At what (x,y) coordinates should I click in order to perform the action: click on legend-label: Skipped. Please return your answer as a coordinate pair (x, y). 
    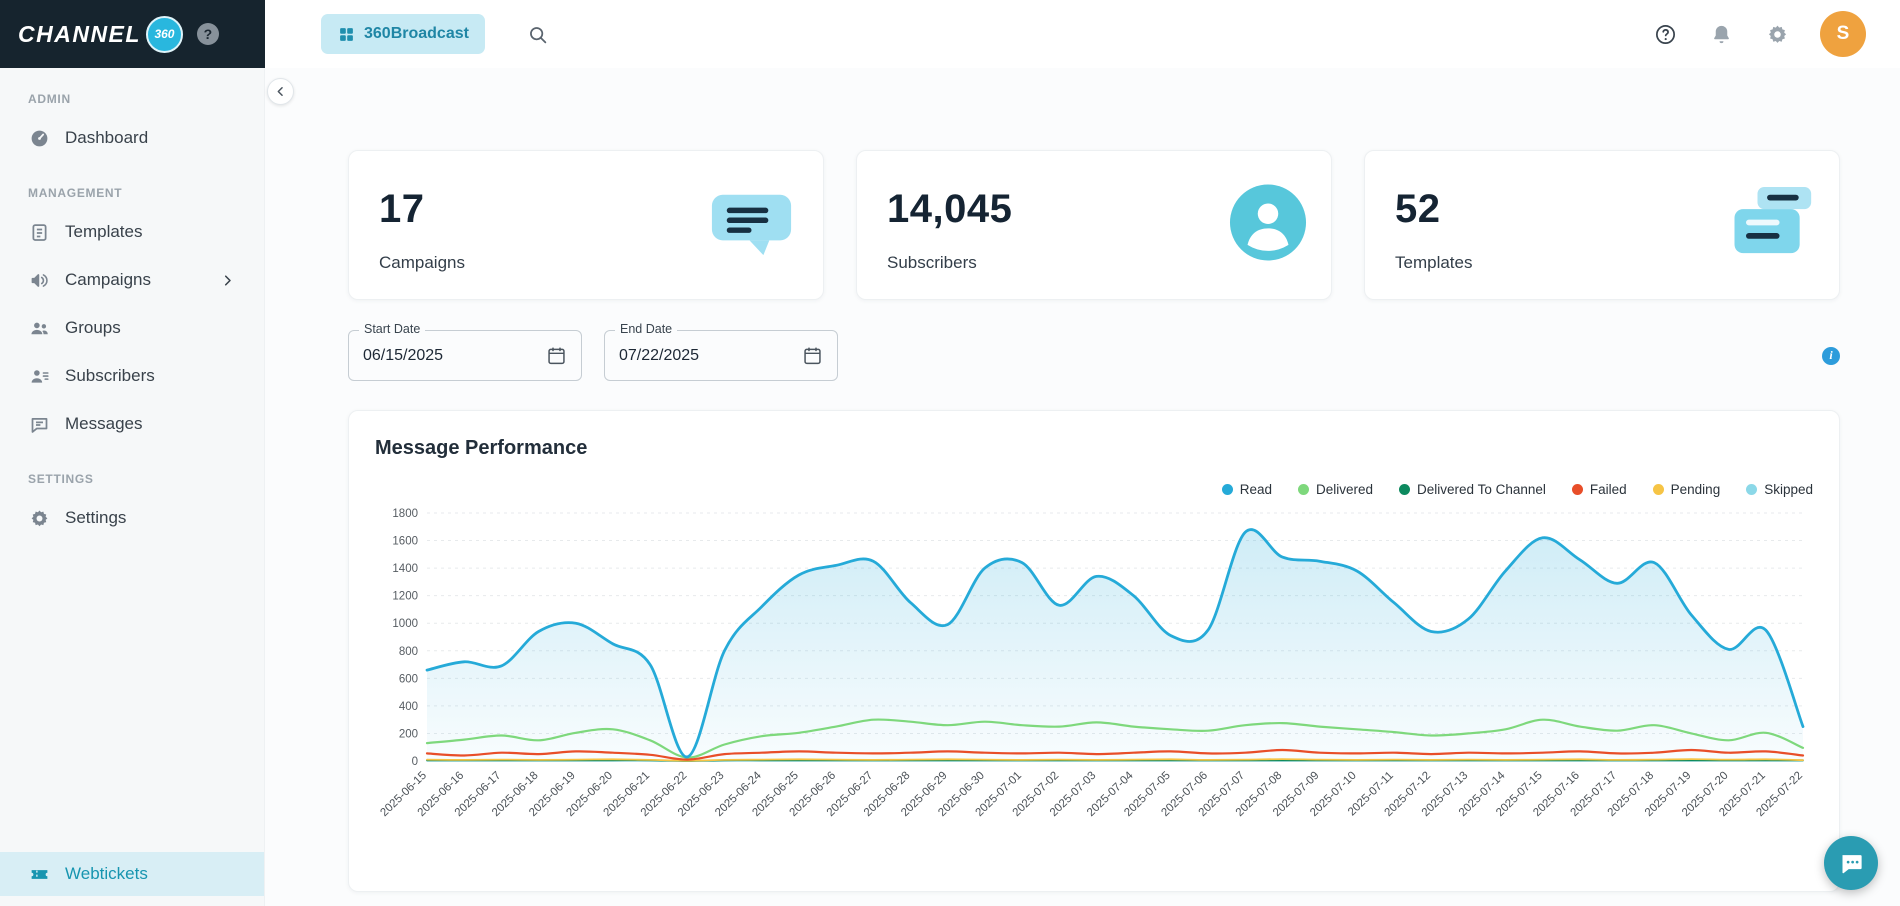
    Looking at the image, I should click on (1788, 489).